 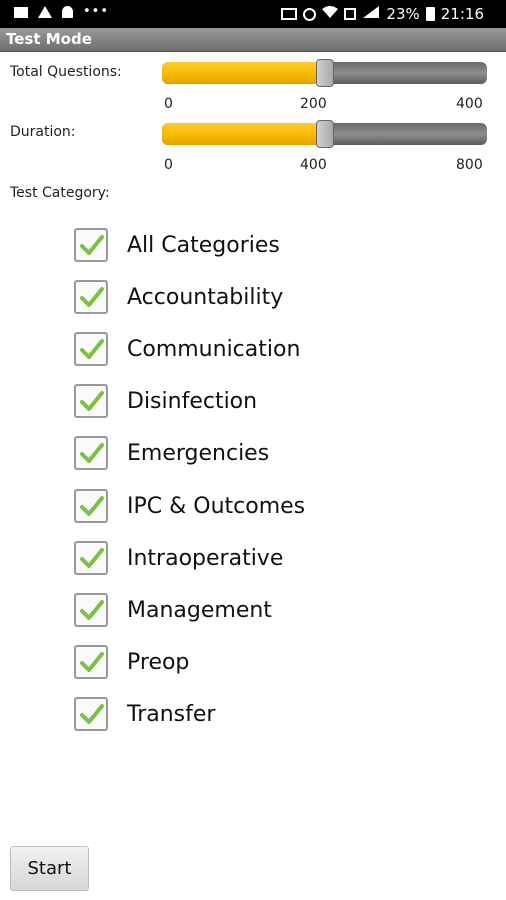 What do you see at coordinates (49, 868) in the screenshot?
I see `start-button: Start` at bounding box center [49, 868].